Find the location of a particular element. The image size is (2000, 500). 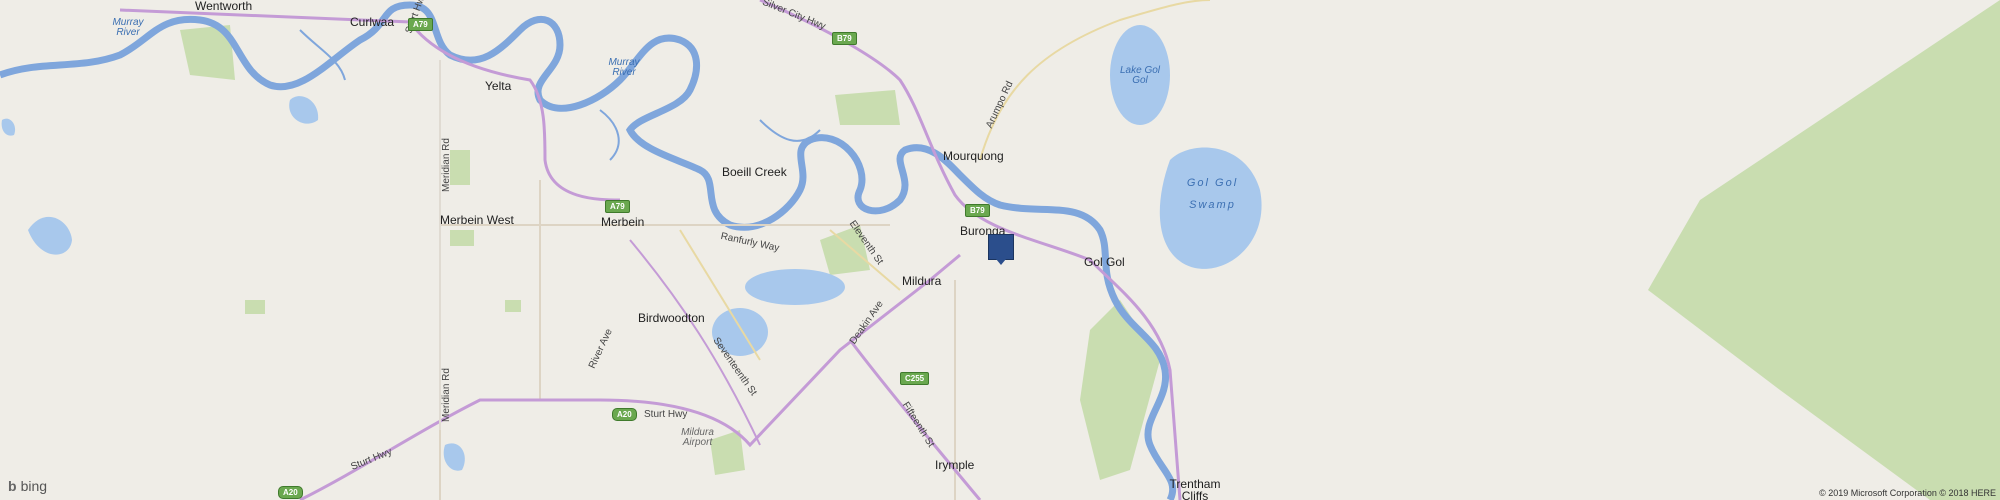

route-shield-b79-buronga: B79 is located at coordinates (977, 210).